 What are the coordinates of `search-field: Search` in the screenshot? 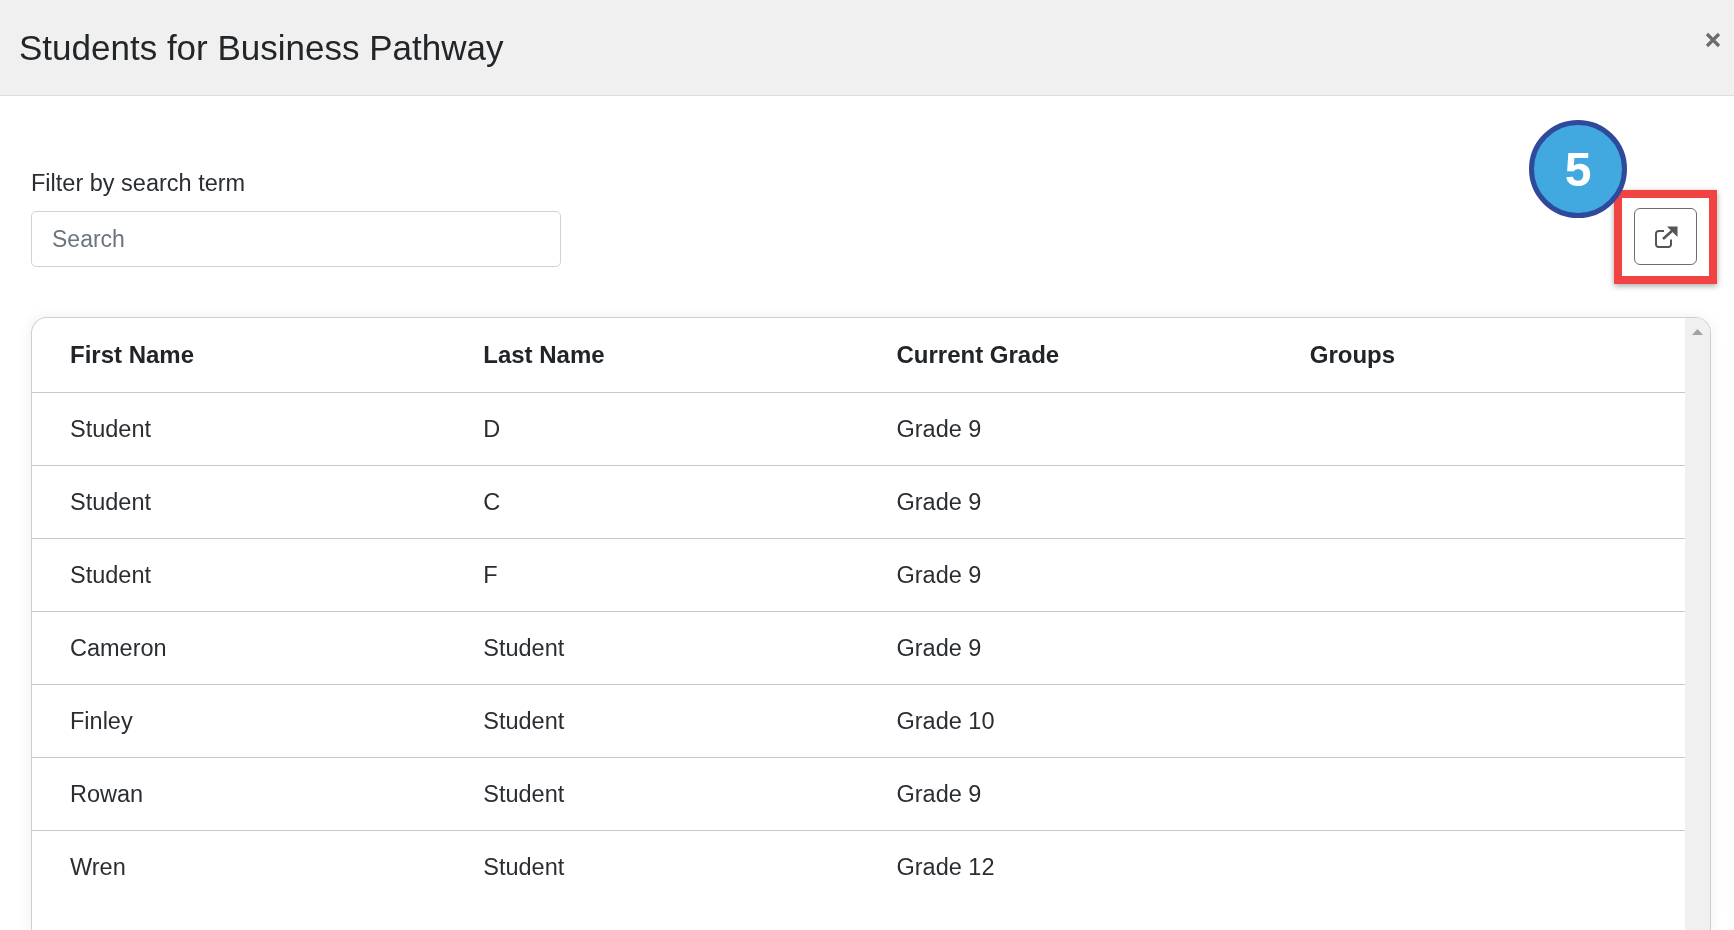 It's located at (296, 239).